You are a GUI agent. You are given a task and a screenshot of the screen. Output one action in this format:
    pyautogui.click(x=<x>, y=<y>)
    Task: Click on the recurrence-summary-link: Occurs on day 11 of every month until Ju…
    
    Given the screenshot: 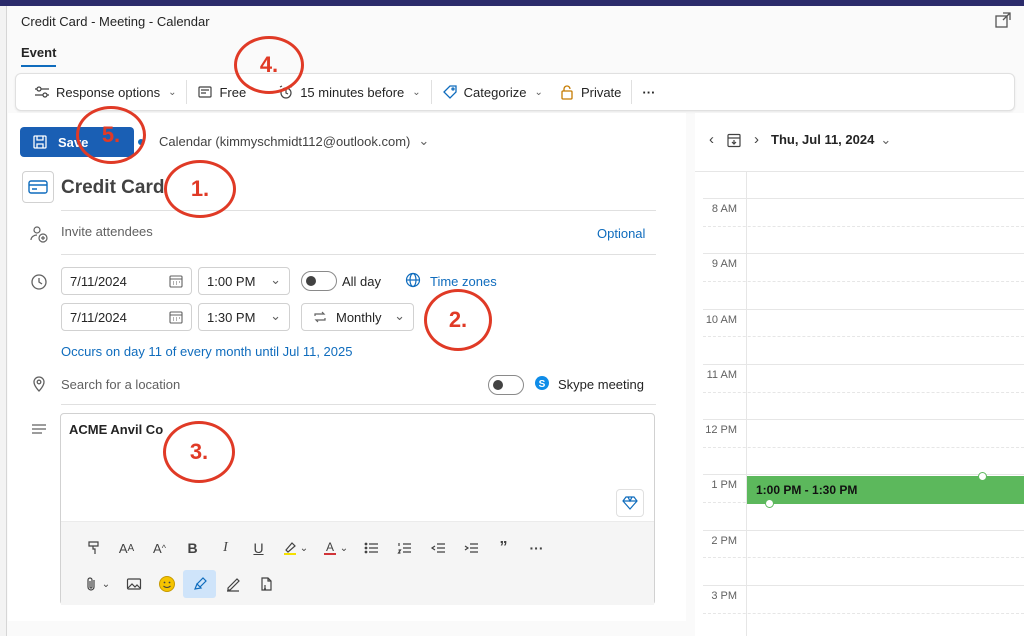 What is the action you would take?
    pyautogui.click(x=206, y=351)
    